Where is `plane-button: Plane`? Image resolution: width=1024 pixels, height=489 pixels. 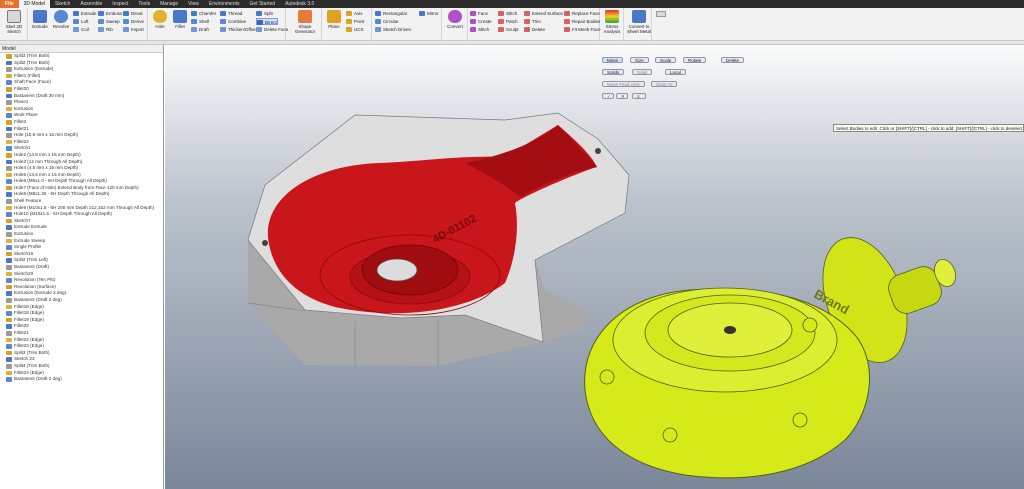
plane-button: Plane is located at coordinates (334, 19).